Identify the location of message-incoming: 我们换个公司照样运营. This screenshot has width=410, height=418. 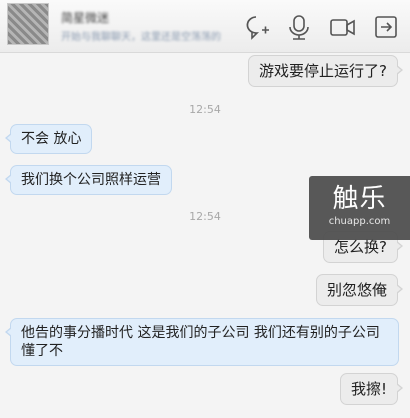
(88, 180).